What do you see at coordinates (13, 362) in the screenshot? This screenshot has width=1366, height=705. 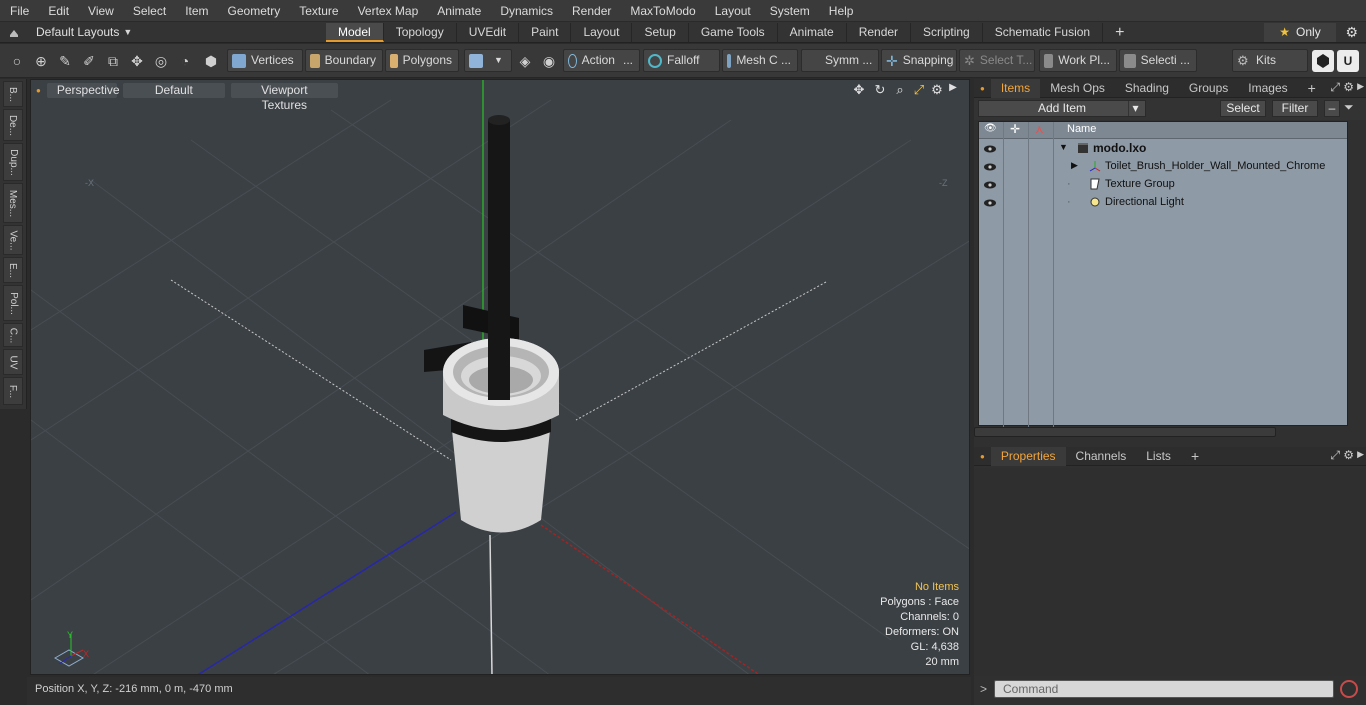 I see `vtab-uv: UV` at bounding box center [13, 362].